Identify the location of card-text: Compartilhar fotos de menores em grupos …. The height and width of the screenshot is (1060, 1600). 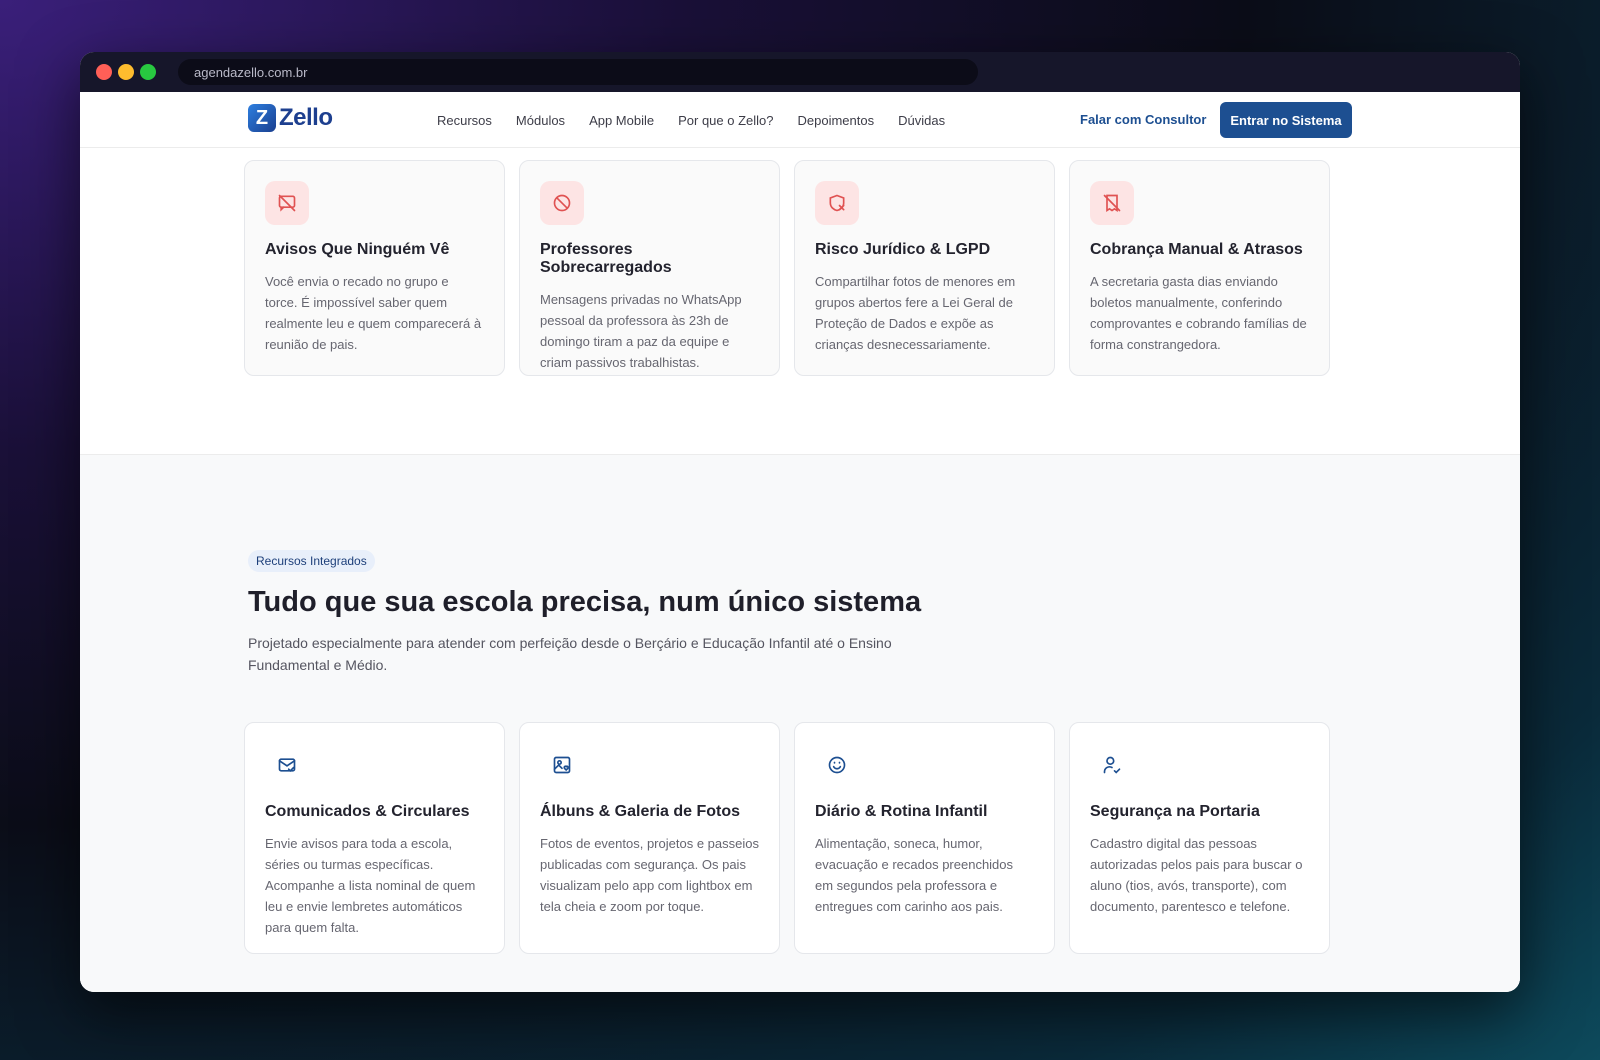
(915, 313).